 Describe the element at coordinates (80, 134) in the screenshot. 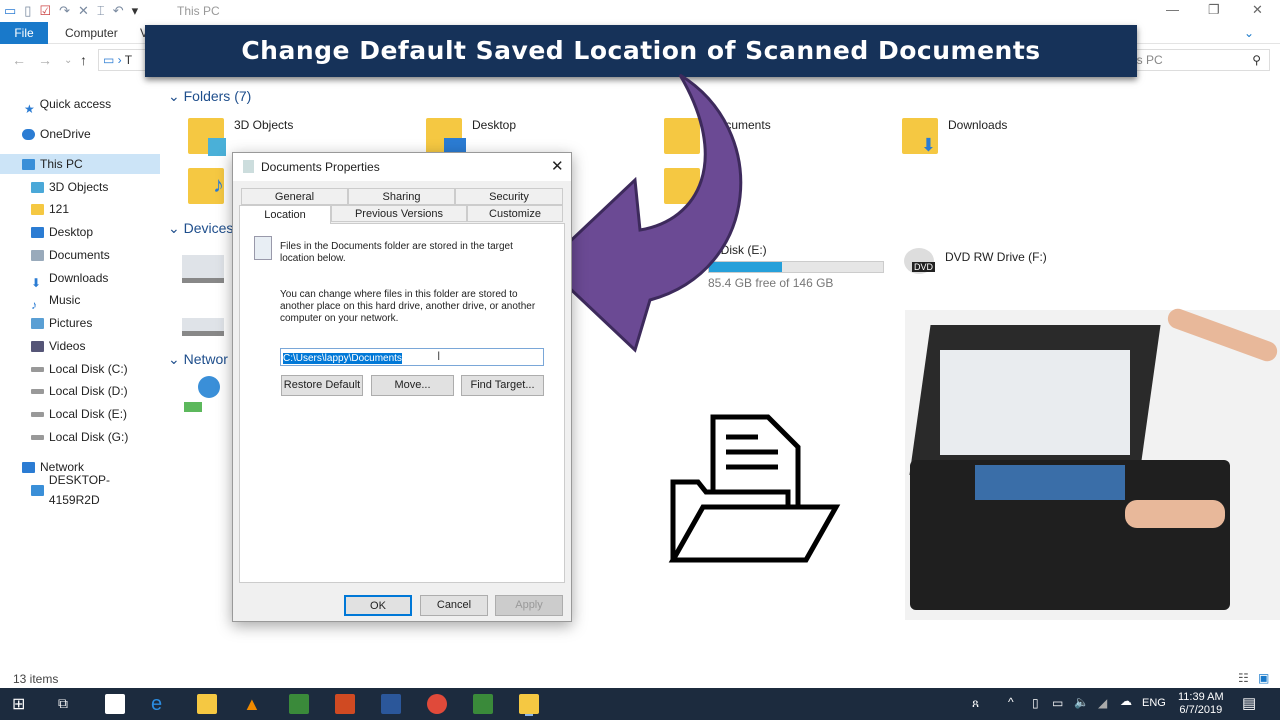

I see `sidebar-item-onedrive: OneDrive` at that location.